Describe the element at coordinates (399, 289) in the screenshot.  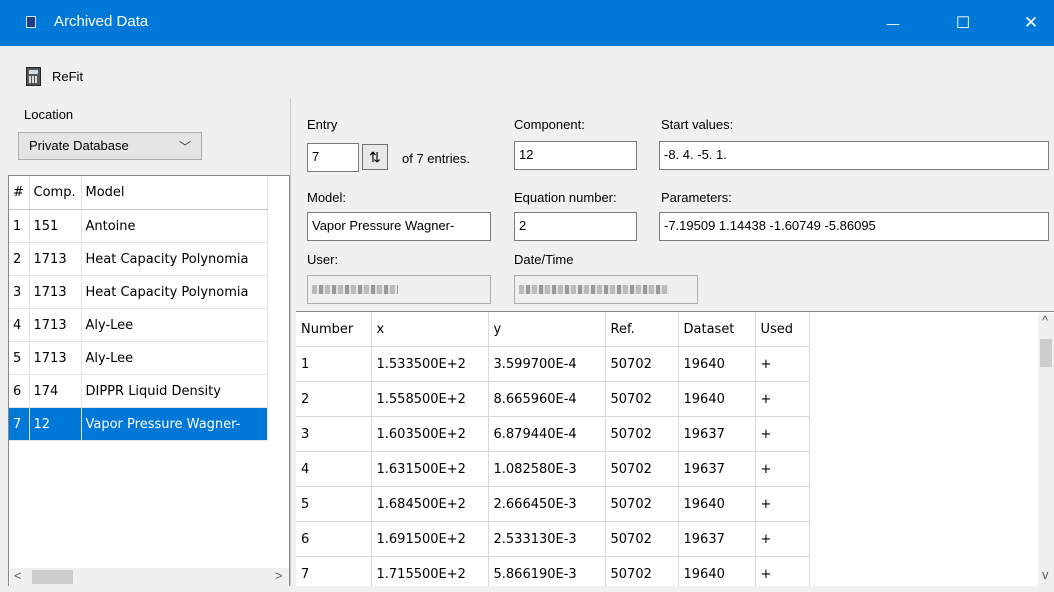
I see `user-field` at that location.